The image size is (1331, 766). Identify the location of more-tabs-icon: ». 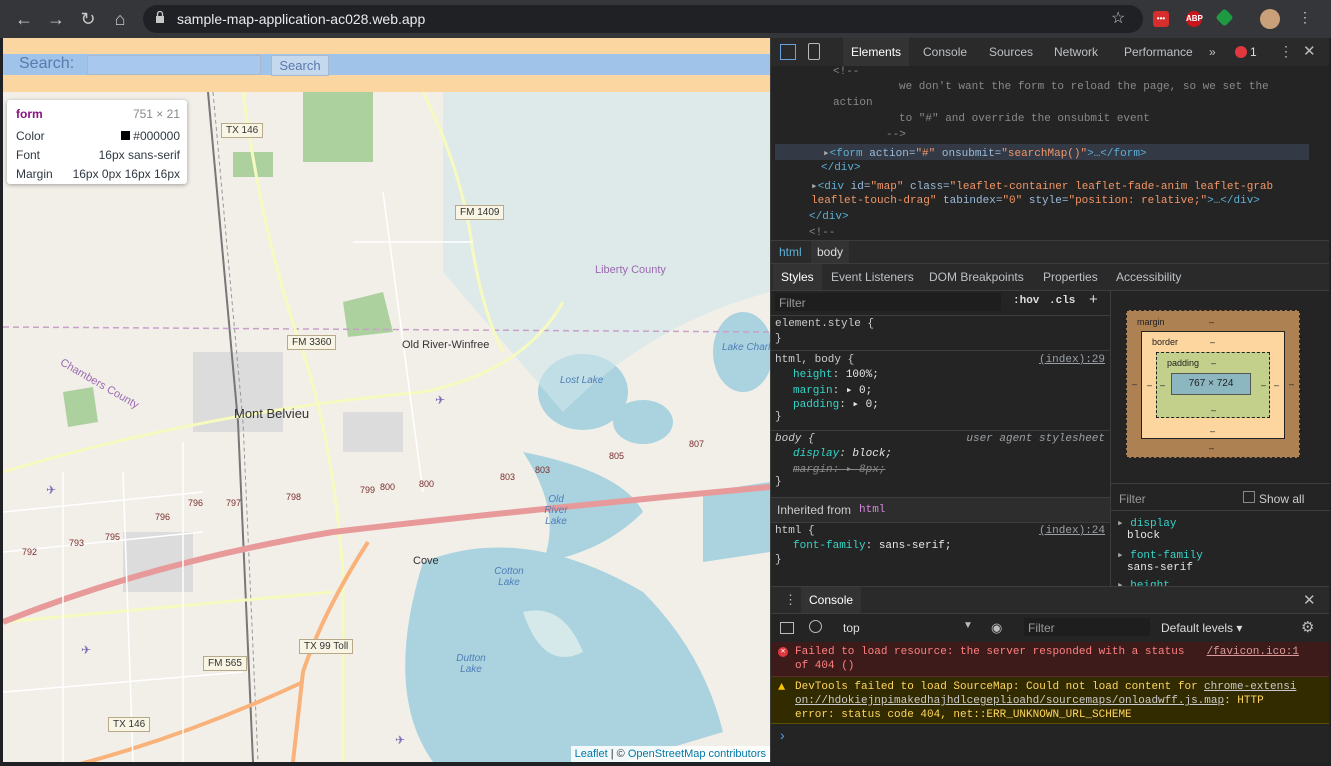
(1212, 52).